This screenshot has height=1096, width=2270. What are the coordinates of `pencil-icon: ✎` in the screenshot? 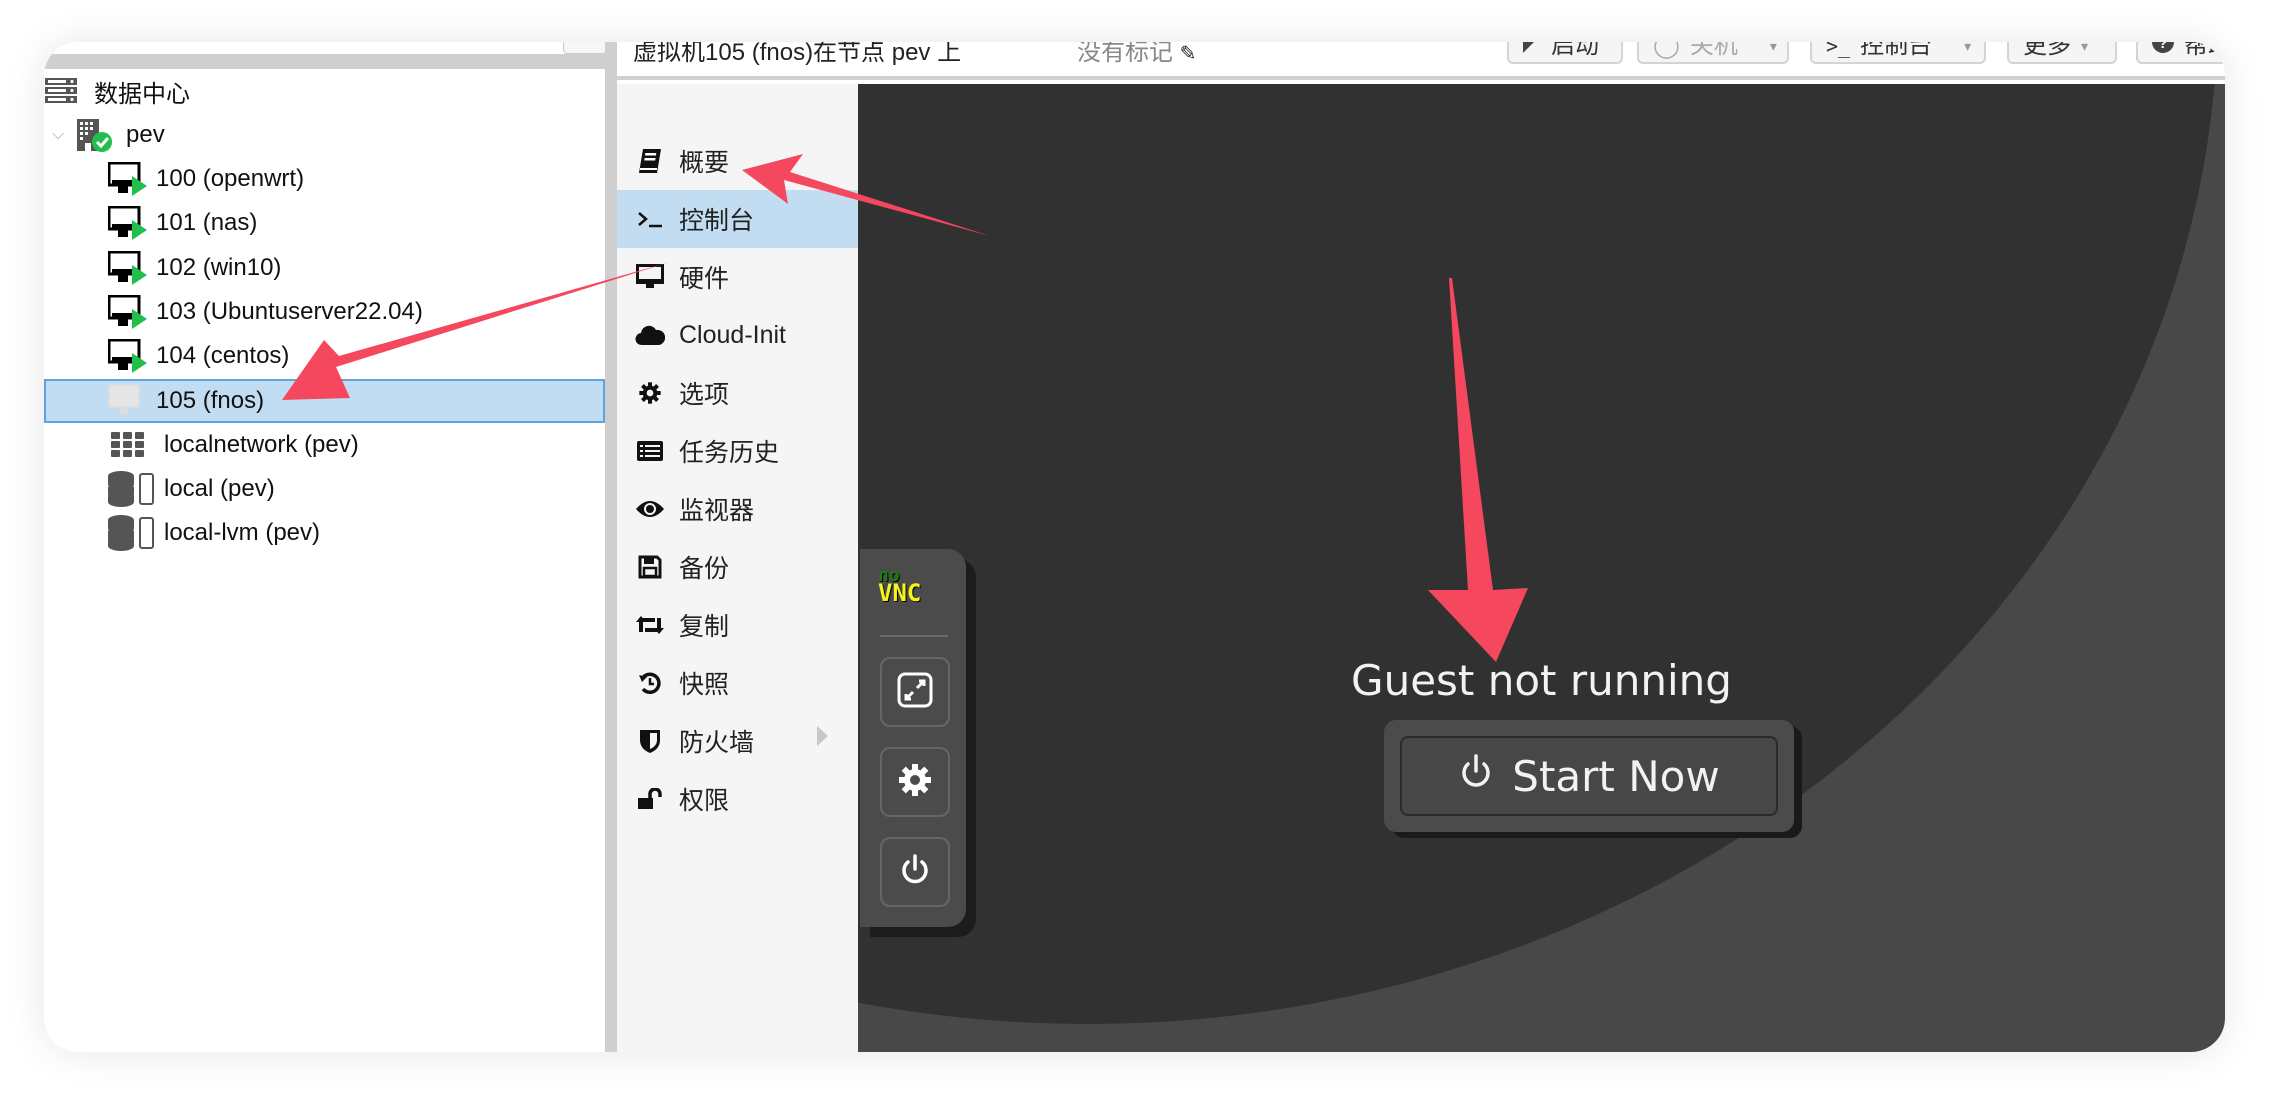 It's located at (1188, 54).